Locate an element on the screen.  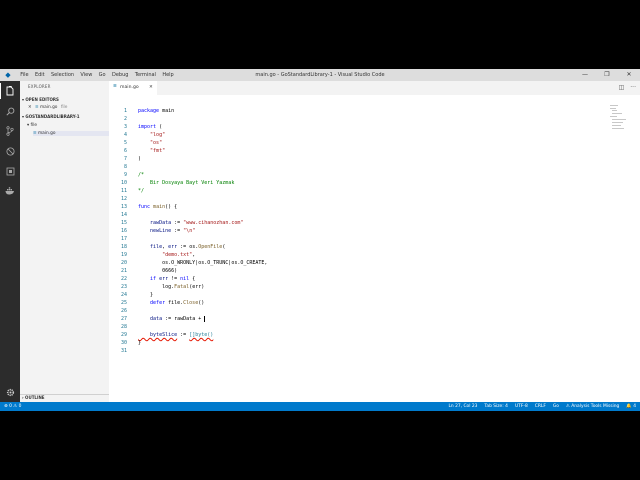
menu-go: Go is located at coordinates (101, 75).